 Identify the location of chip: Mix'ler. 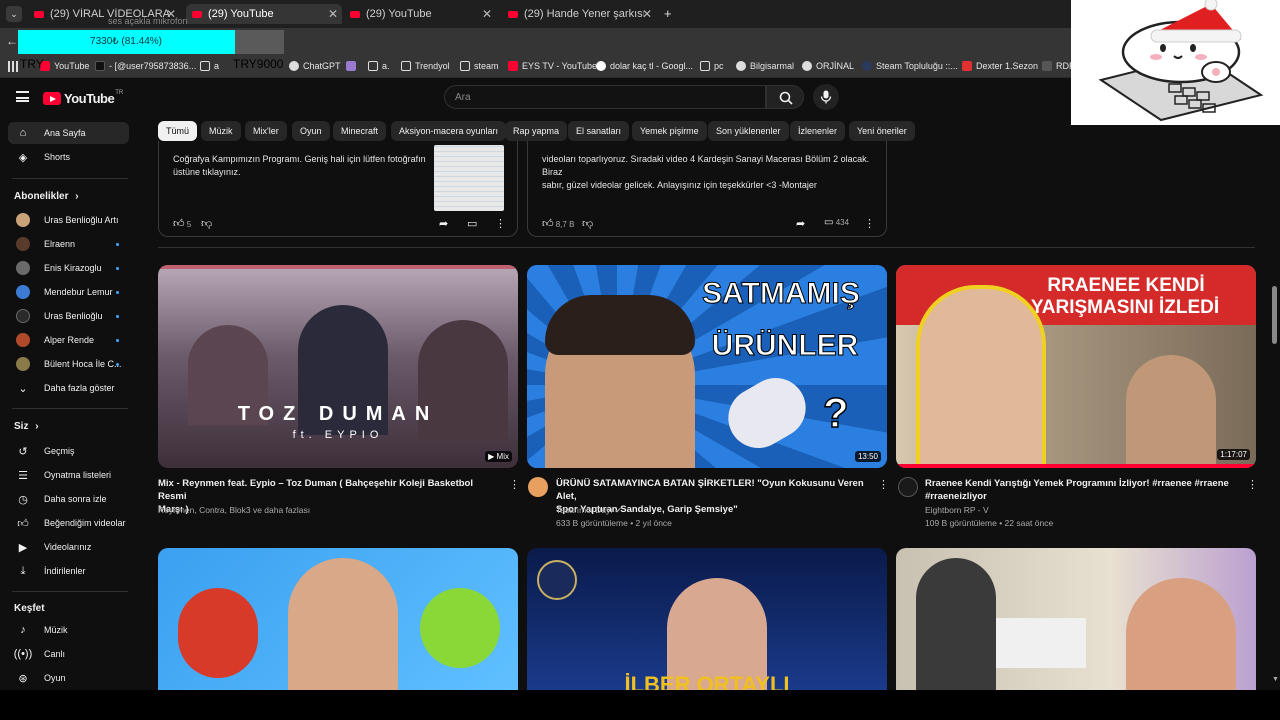
(266, 131).